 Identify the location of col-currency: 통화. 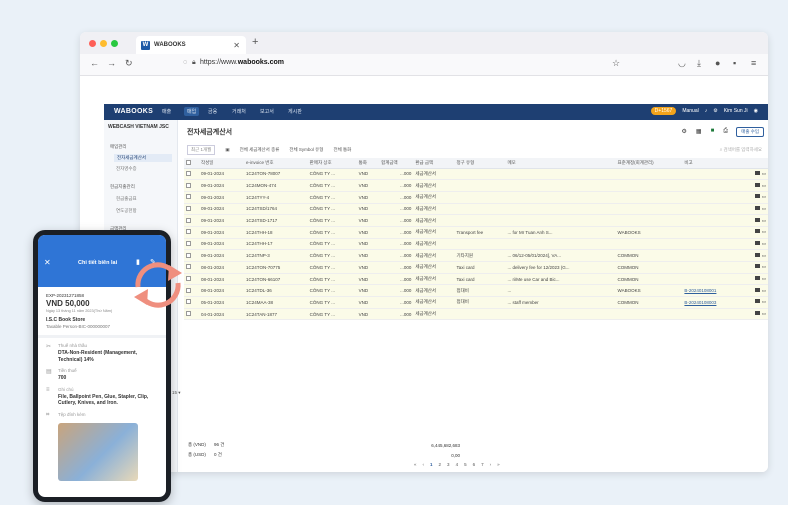
(368, 163).